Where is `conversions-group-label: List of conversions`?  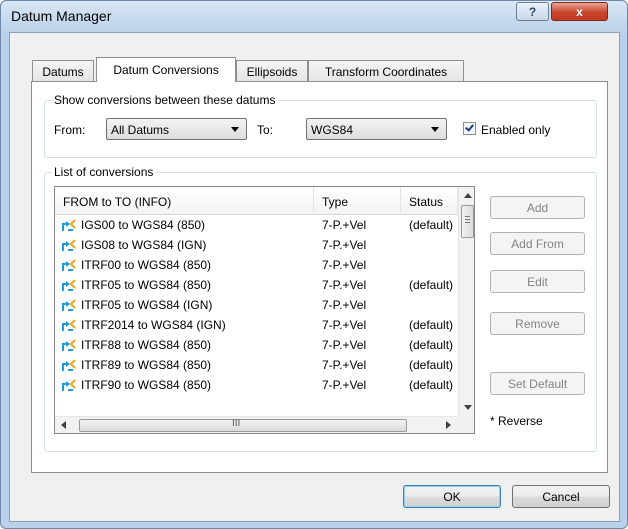
conversions-group-label: List of conversions is located at coordinates (104, 172).